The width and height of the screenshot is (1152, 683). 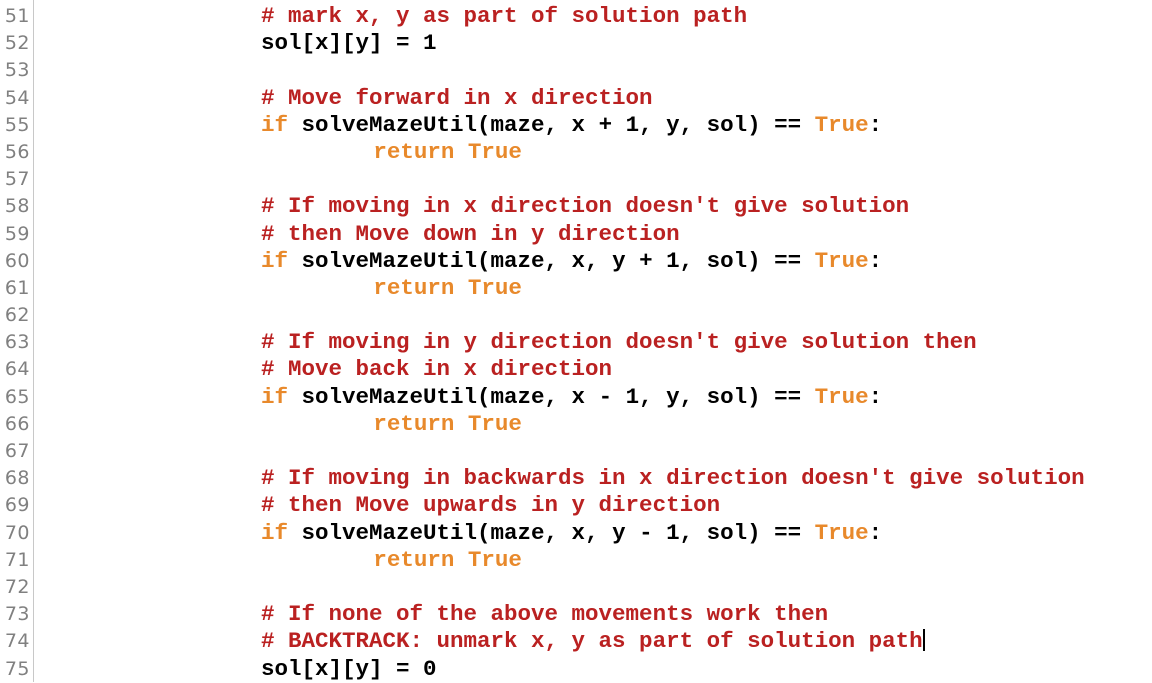 I want to click on line-number: 65, so click(x=17, y=396).